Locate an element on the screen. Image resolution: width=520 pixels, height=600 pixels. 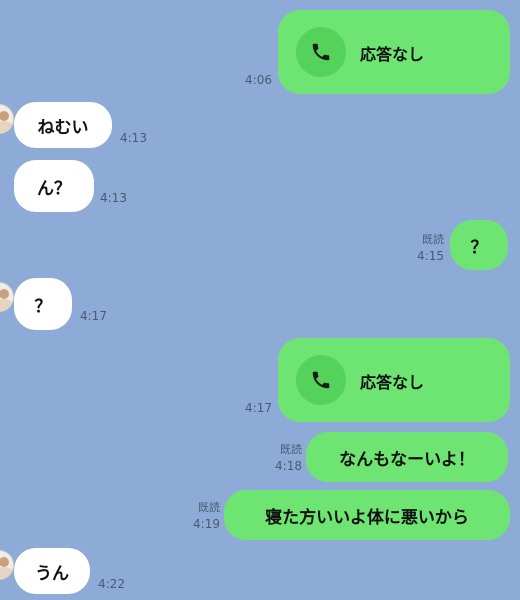
message-meta: 既読 4:18 is located at coordinates (277, 458).